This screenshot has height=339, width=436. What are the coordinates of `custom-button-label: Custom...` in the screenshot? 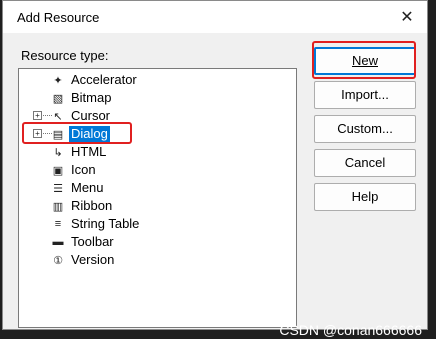 It's located at (365, 128).